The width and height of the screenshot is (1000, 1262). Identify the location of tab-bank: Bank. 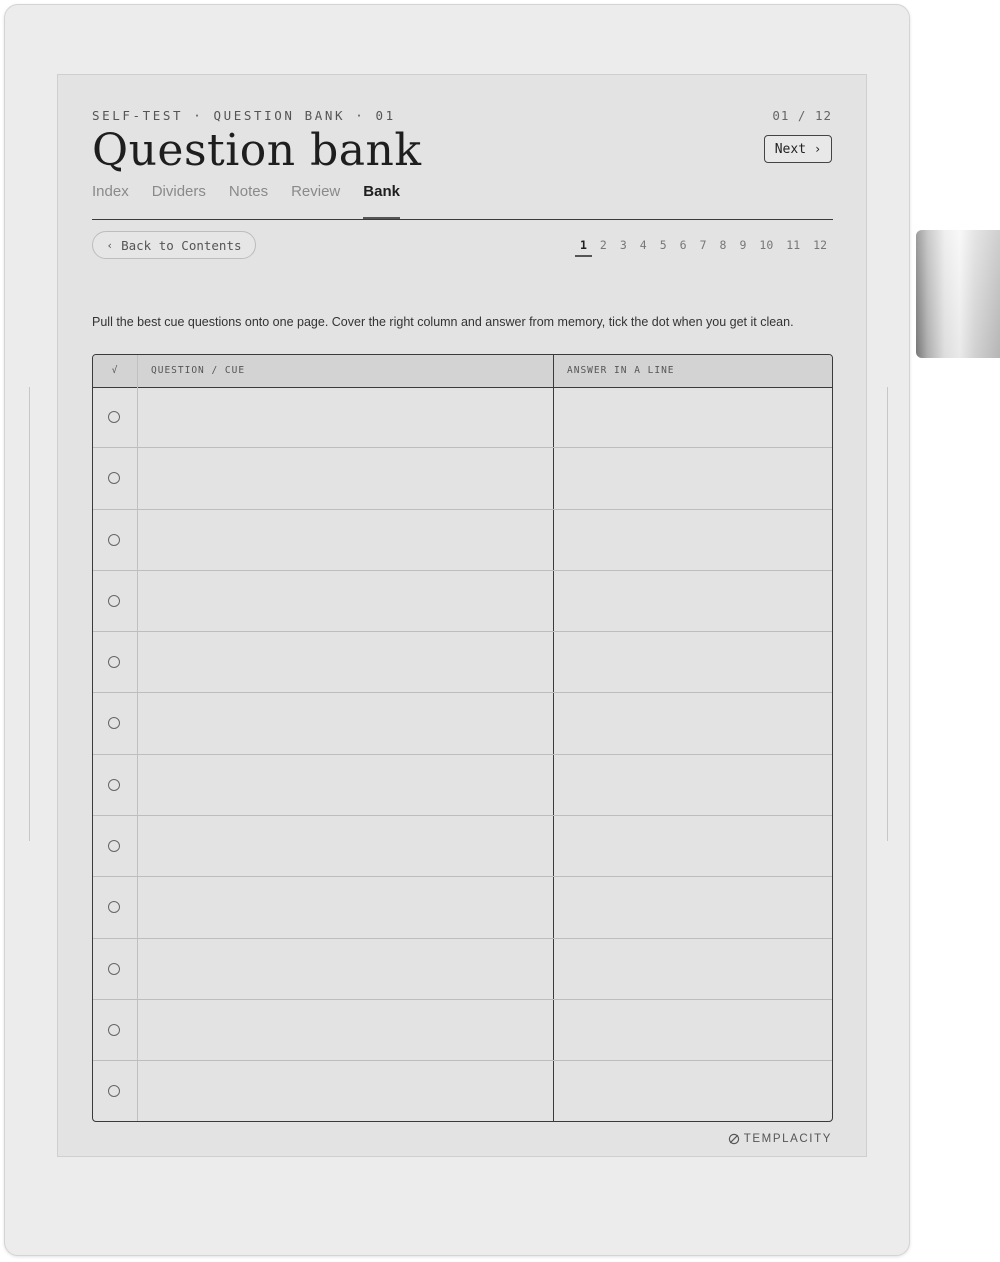
(381, 201).